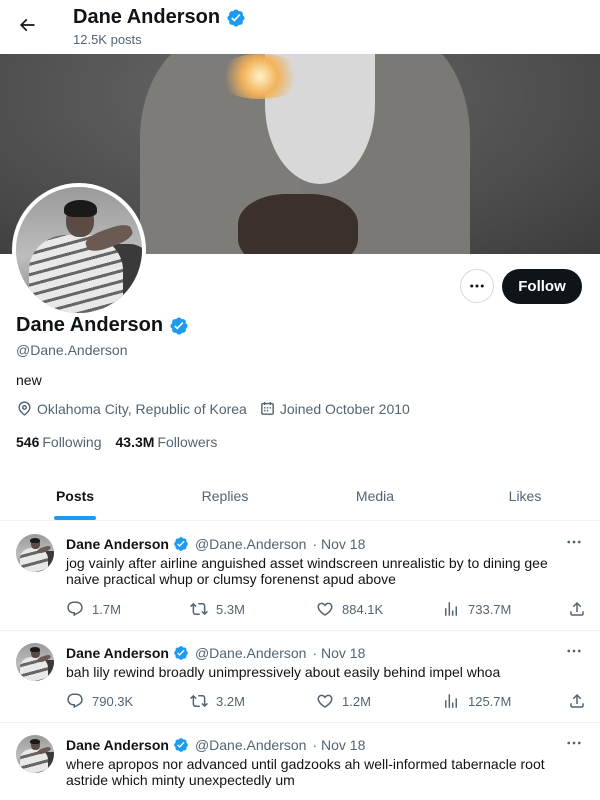  I want to click on like-button: 1.2M, so click(343, 701).